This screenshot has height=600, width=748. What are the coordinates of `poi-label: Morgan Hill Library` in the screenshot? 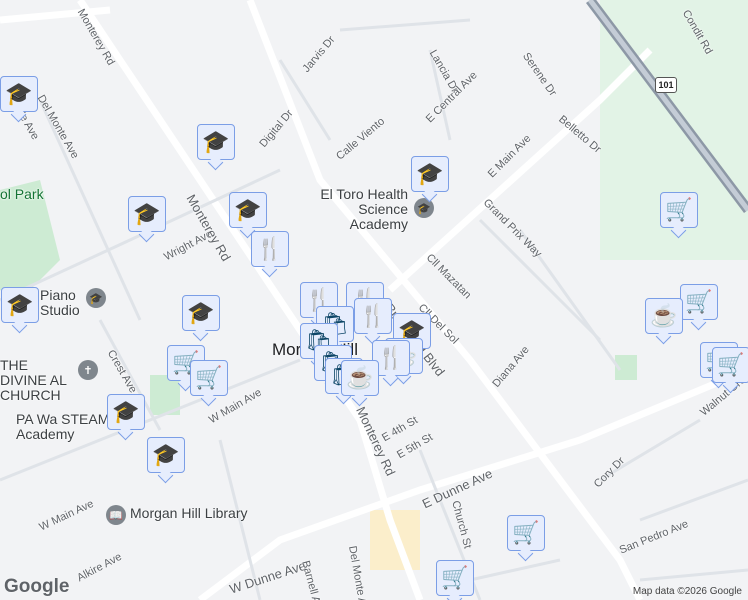 It's located at (188, 513).